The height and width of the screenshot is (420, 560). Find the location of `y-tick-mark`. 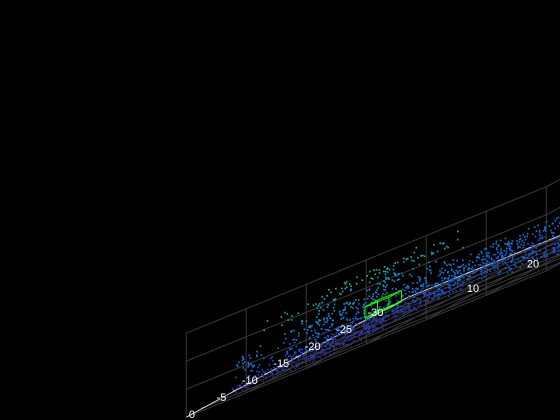

y-tick-mark is located at coordinates (203, 407).